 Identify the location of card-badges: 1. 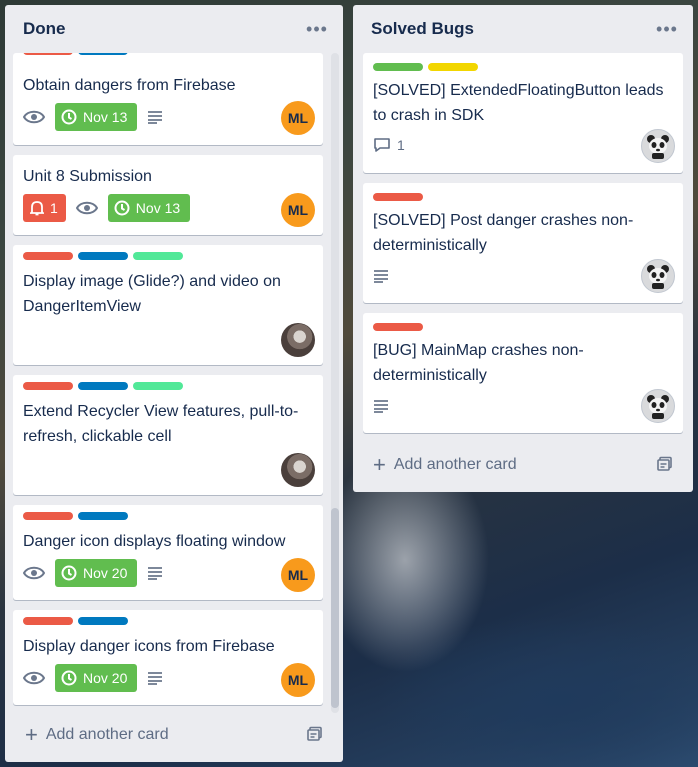
(389, 145).